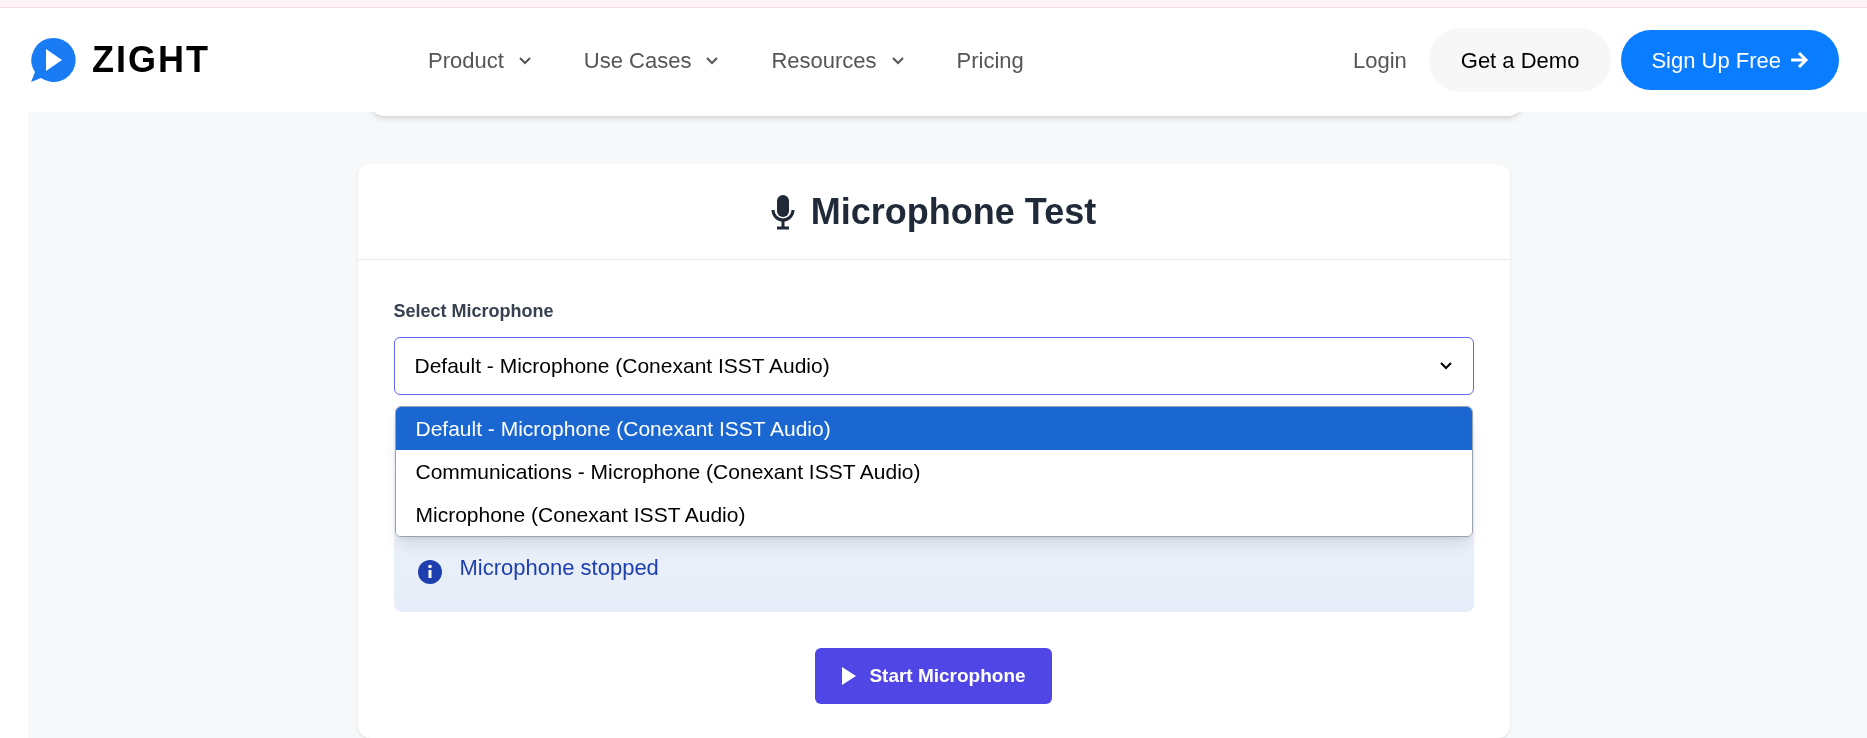  What do you see at coordinates (53, 60) in the screenshot?
I see `logo-icon` at bounding box center [53, 60].